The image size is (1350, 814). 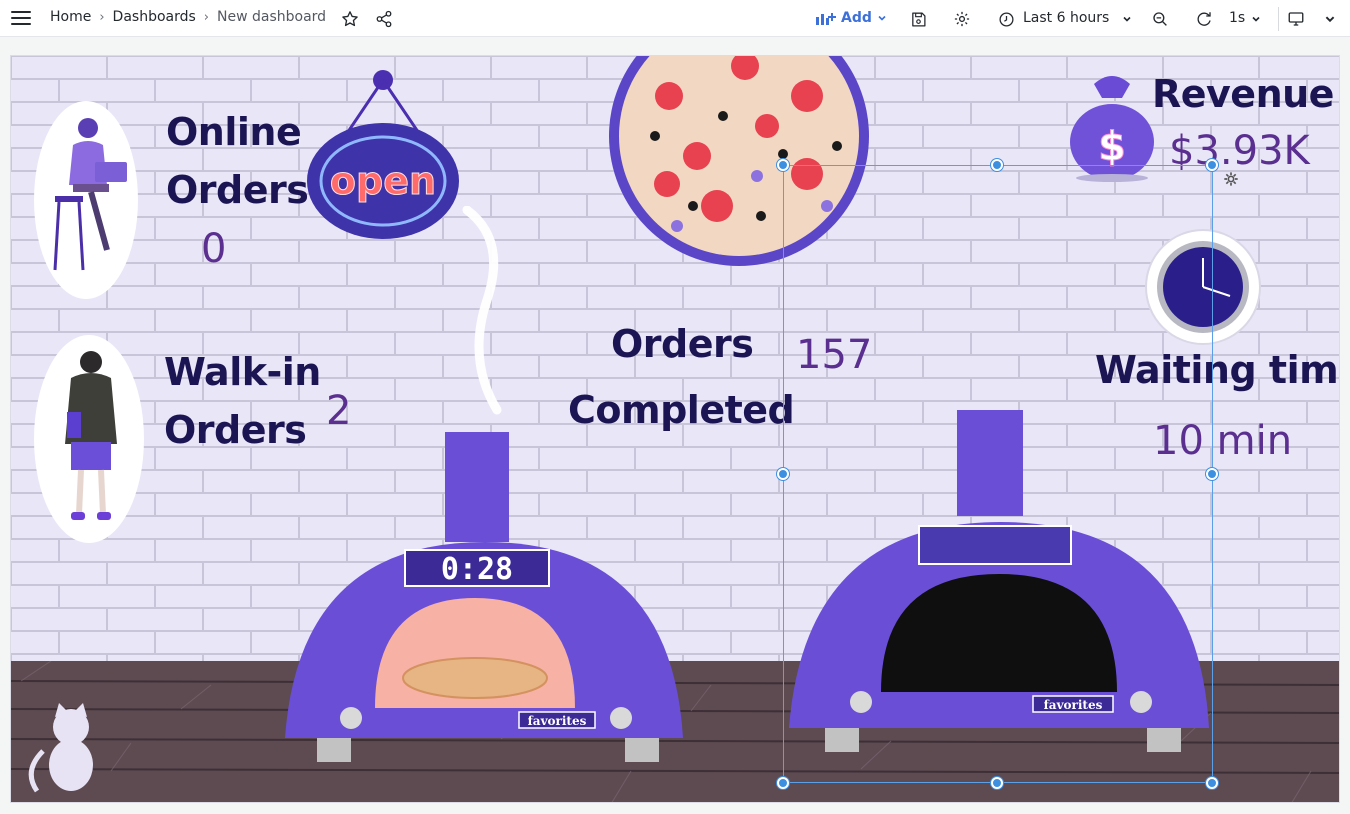 I want to click on oven-timer-display: 0:28, so click(x=477, y=569).